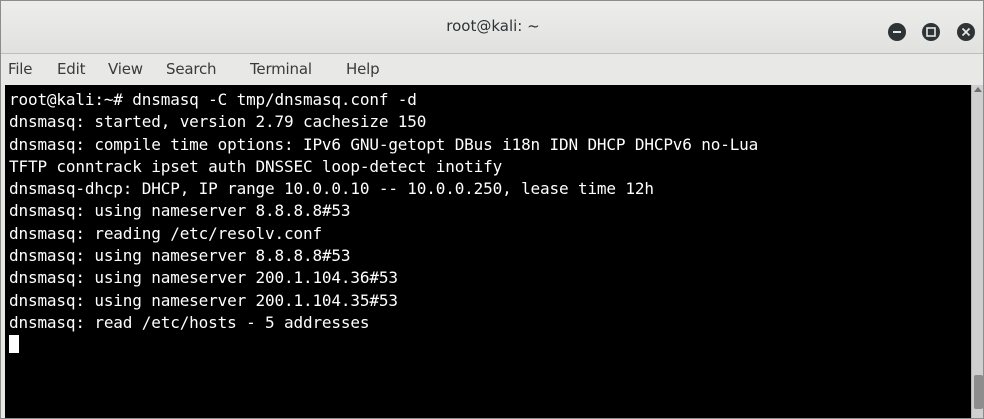 The height and width of the screenshot is (419, 984). Describe the element at coordinates (977, 251) in the screenshot. I see `vertical-scrollbar` at that location.